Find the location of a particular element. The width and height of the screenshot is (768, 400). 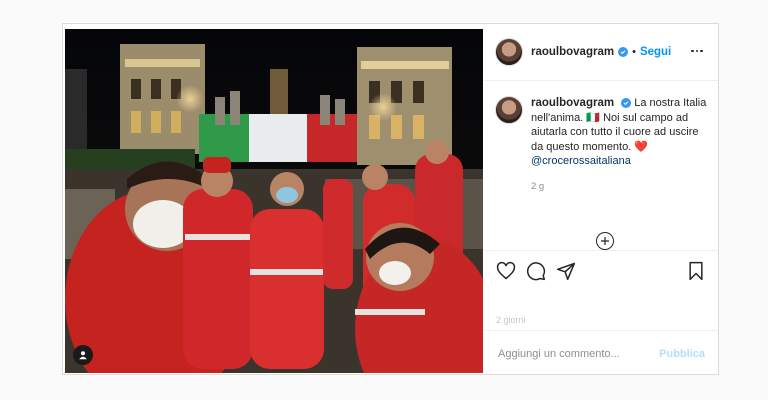

heart-emoji: ❤️ is located at coordinates (641, 146).